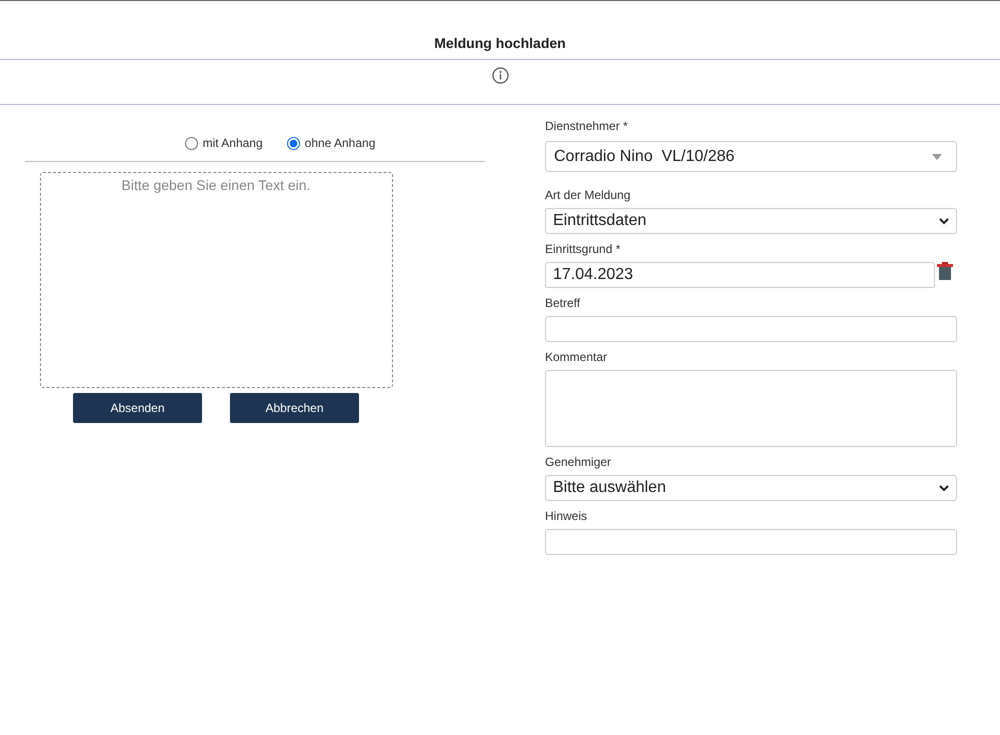 The image size is (1000, 735). I want to click on select-field: Bitte auswählen, so click(751, 488).